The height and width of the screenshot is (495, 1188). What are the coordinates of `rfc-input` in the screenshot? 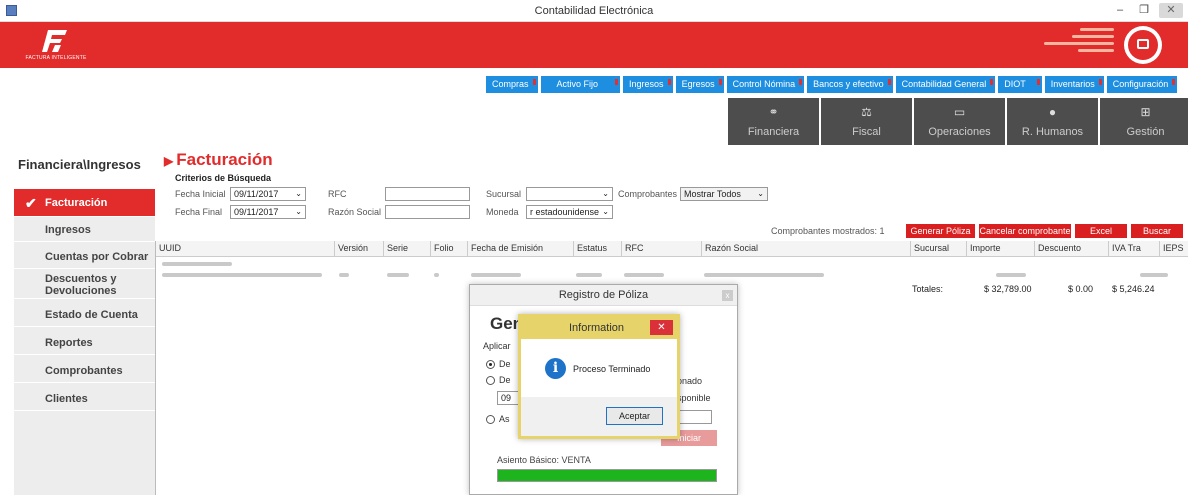 It's located at (427, 194).